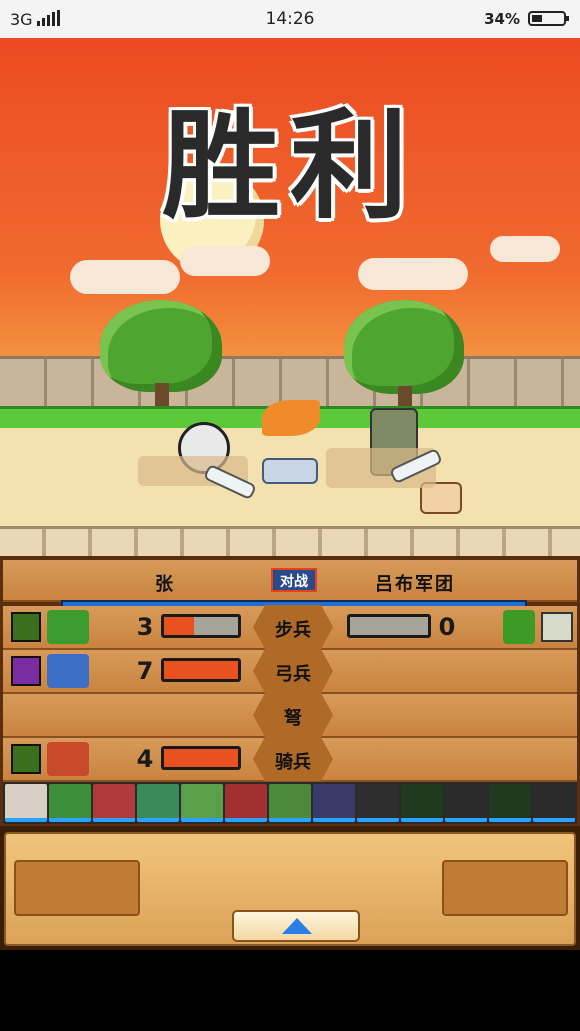 Image resolution: width=580 pixels, height=1031 pixels. What do you see at coordinates (519, 627) in the screenshot?
I see `enemy-infantry-sprite` at bounding box center [519, 627].